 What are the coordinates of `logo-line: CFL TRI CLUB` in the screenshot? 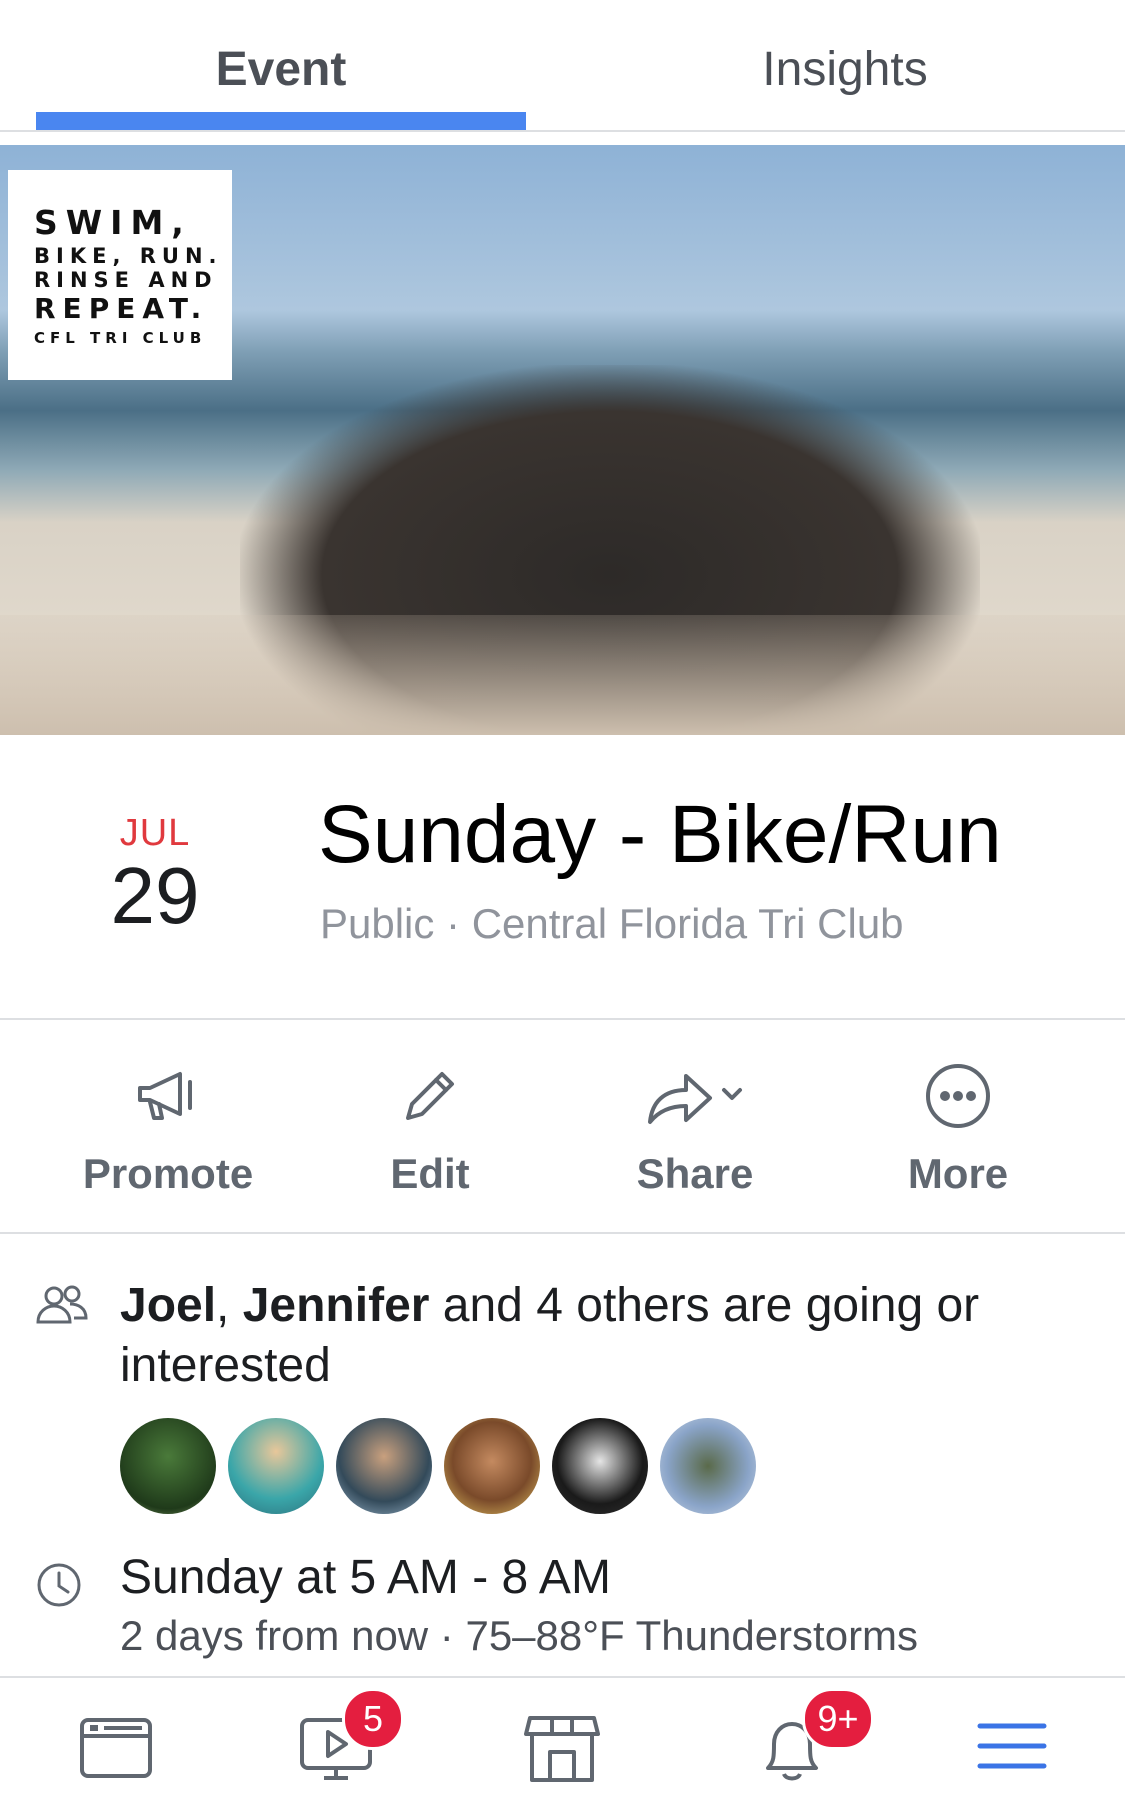 It's located at (120, 338).